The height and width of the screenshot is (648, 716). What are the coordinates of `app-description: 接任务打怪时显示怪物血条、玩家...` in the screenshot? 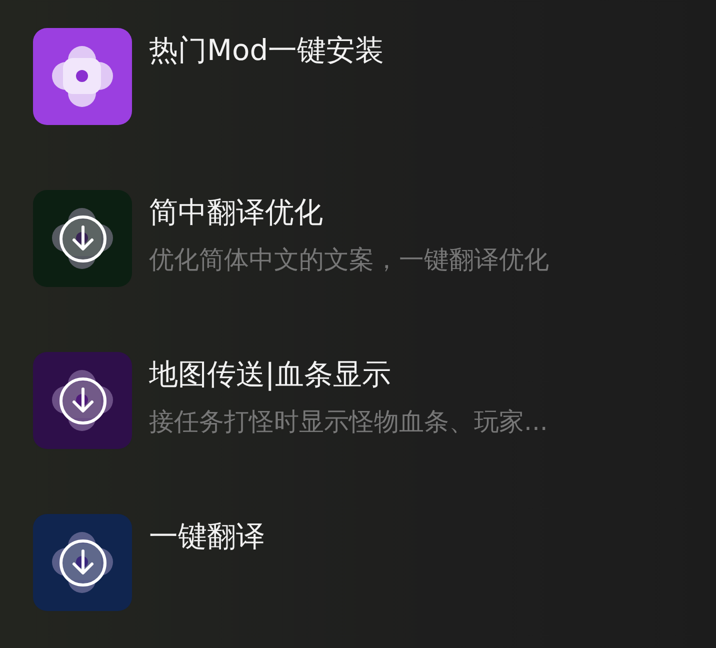 It's located at (348, 422).